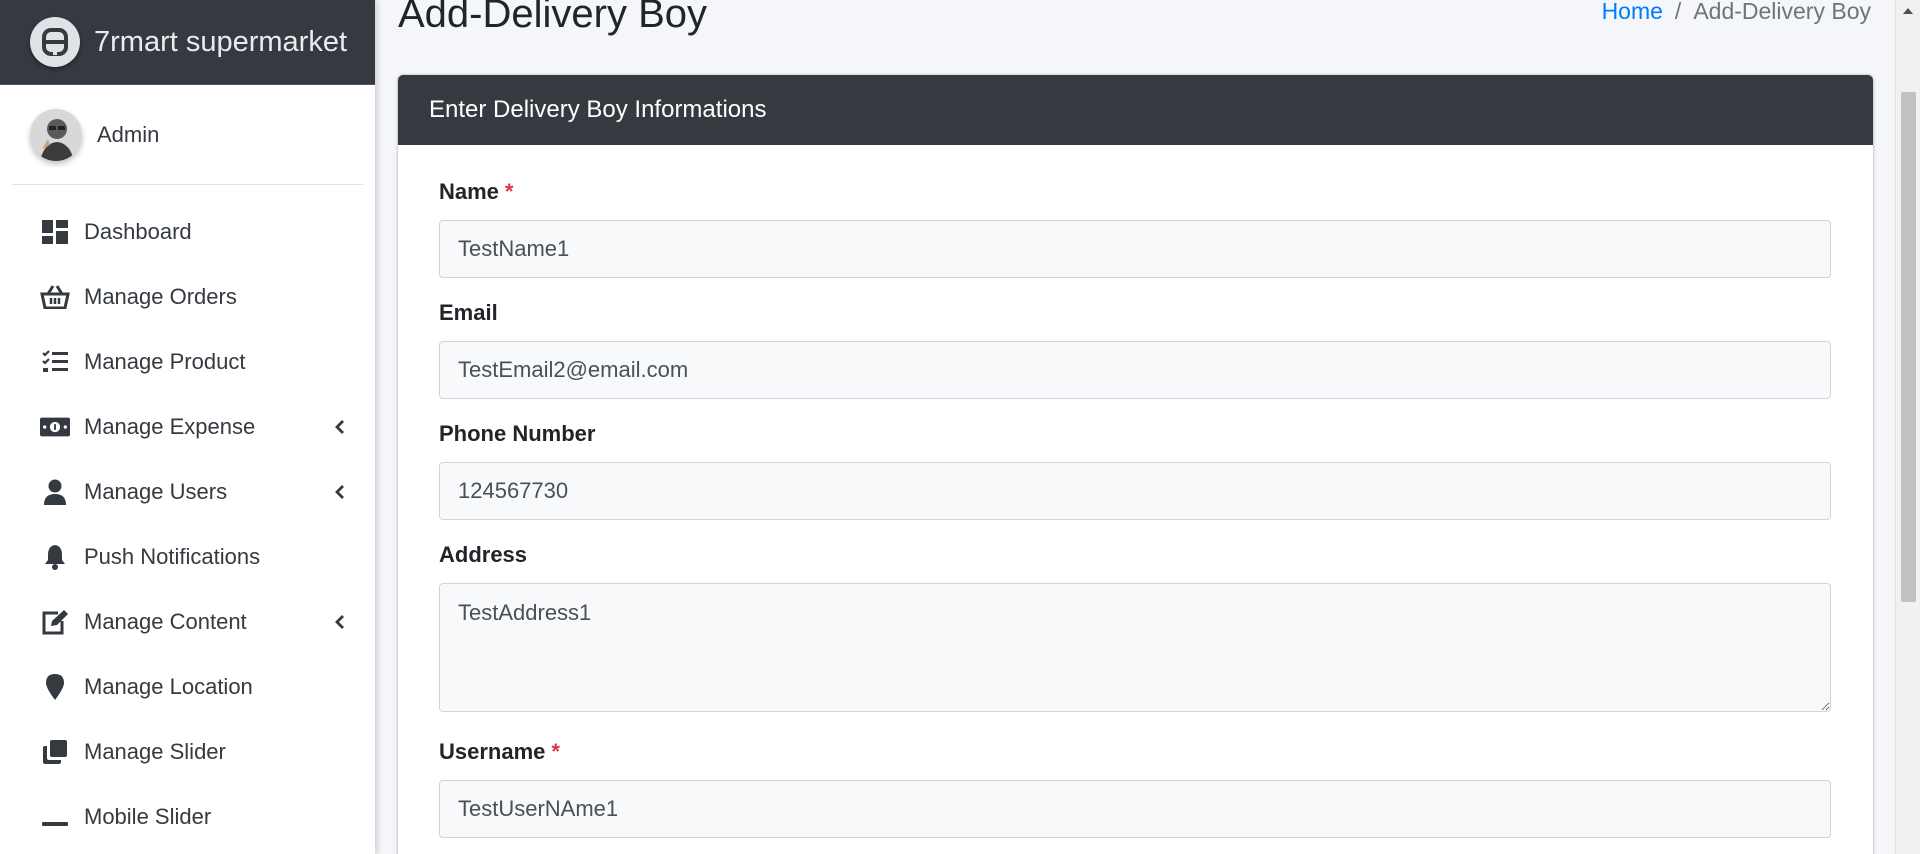 The width and height of the screenshot is (1920, 854). I want to click on scroll-up-arrow-icon, so click(1908, 11).